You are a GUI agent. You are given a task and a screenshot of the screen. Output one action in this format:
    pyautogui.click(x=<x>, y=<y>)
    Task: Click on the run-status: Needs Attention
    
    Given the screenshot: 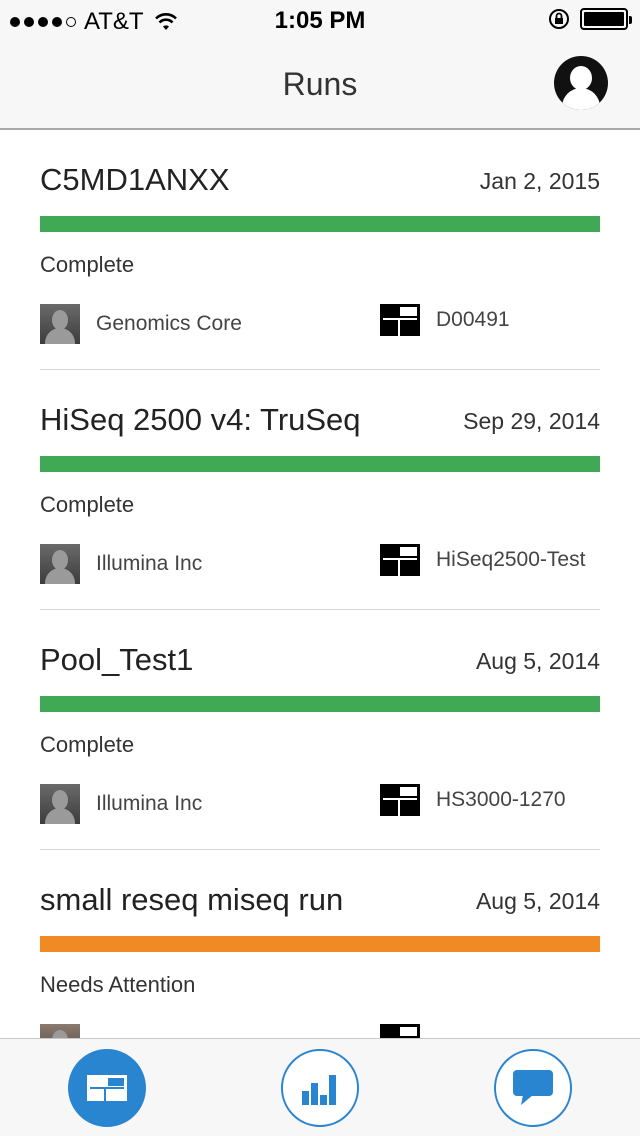 What is the action you would take?
    pyautogui.click(x=118, y=984)
    